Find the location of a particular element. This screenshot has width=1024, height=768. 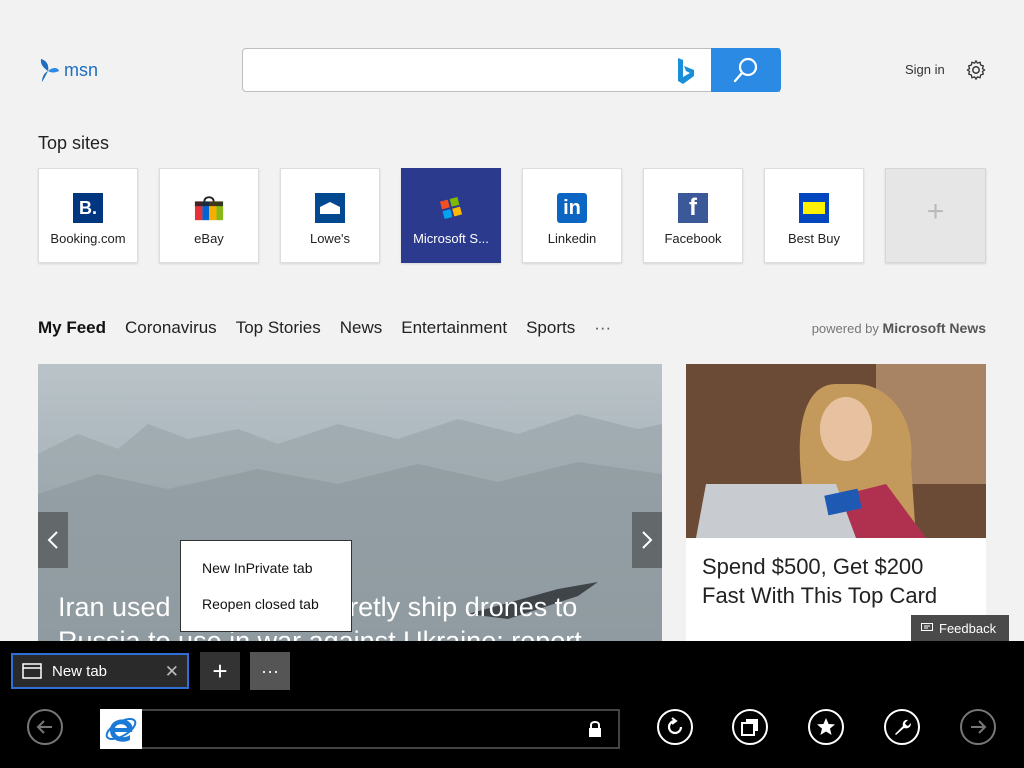

star-icon is located at coordinates (826, 726).